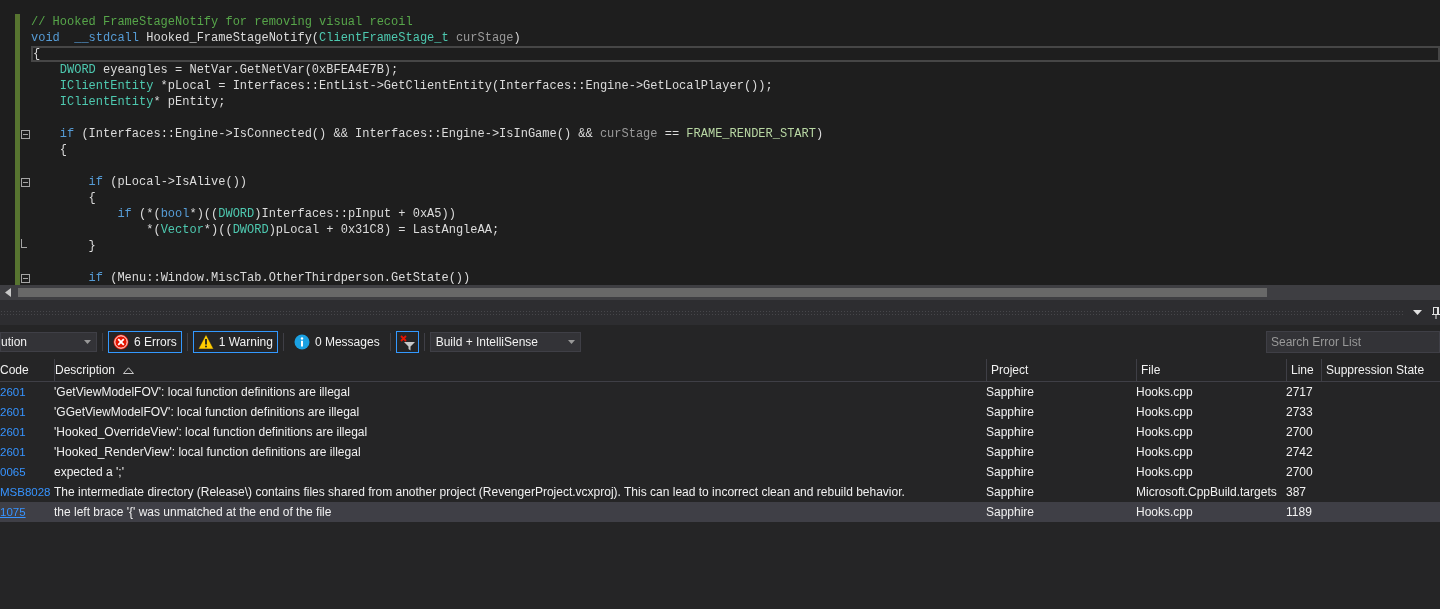 The width and height of the screenshot is (1440, 609). What do you see at coordinates (25, 492) in the screenshot?
I see `error-code-link: MSB8028` at bounding box center [25, 492].